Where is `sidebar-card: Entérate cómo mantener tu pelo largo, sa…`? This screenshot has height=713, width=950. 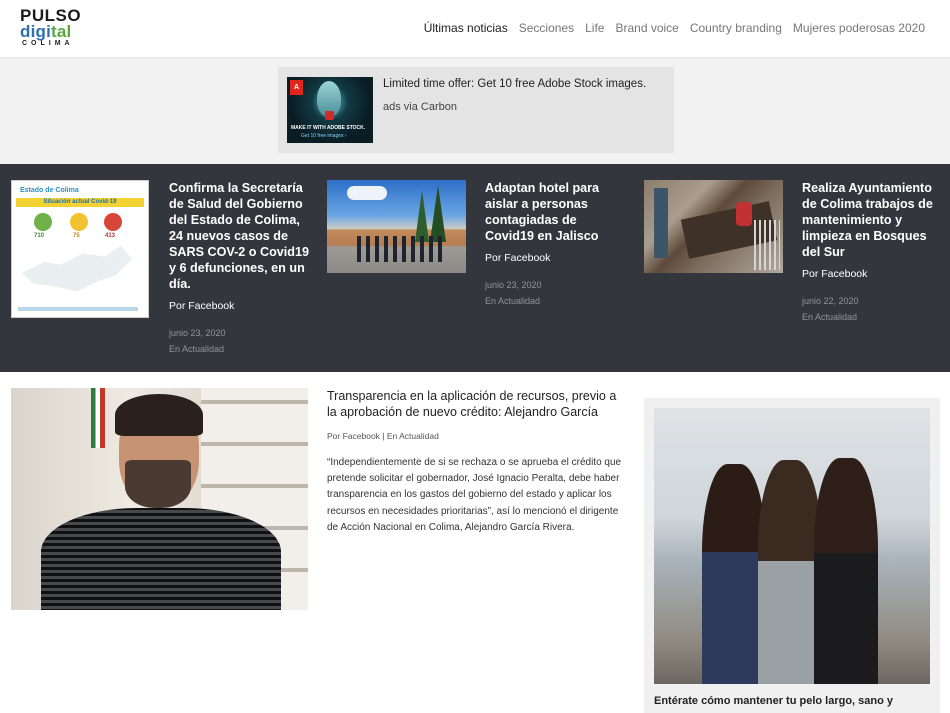
sidebar-card: Entérate cómo mantener tu pelo largo, sa… is located at coordinates (792, 555).